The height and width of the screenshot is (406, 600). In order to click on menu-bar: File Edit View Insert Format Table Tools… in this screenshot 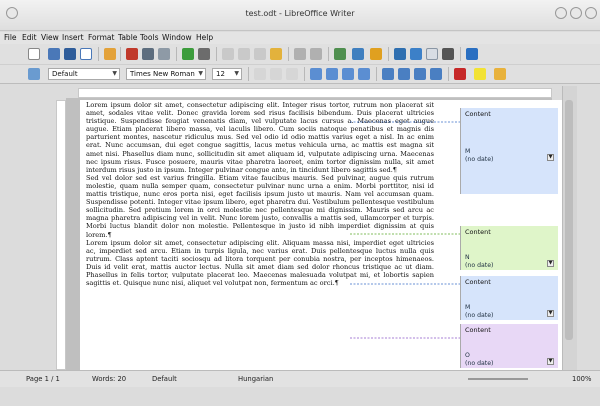, I will do `click(300, 38)`.